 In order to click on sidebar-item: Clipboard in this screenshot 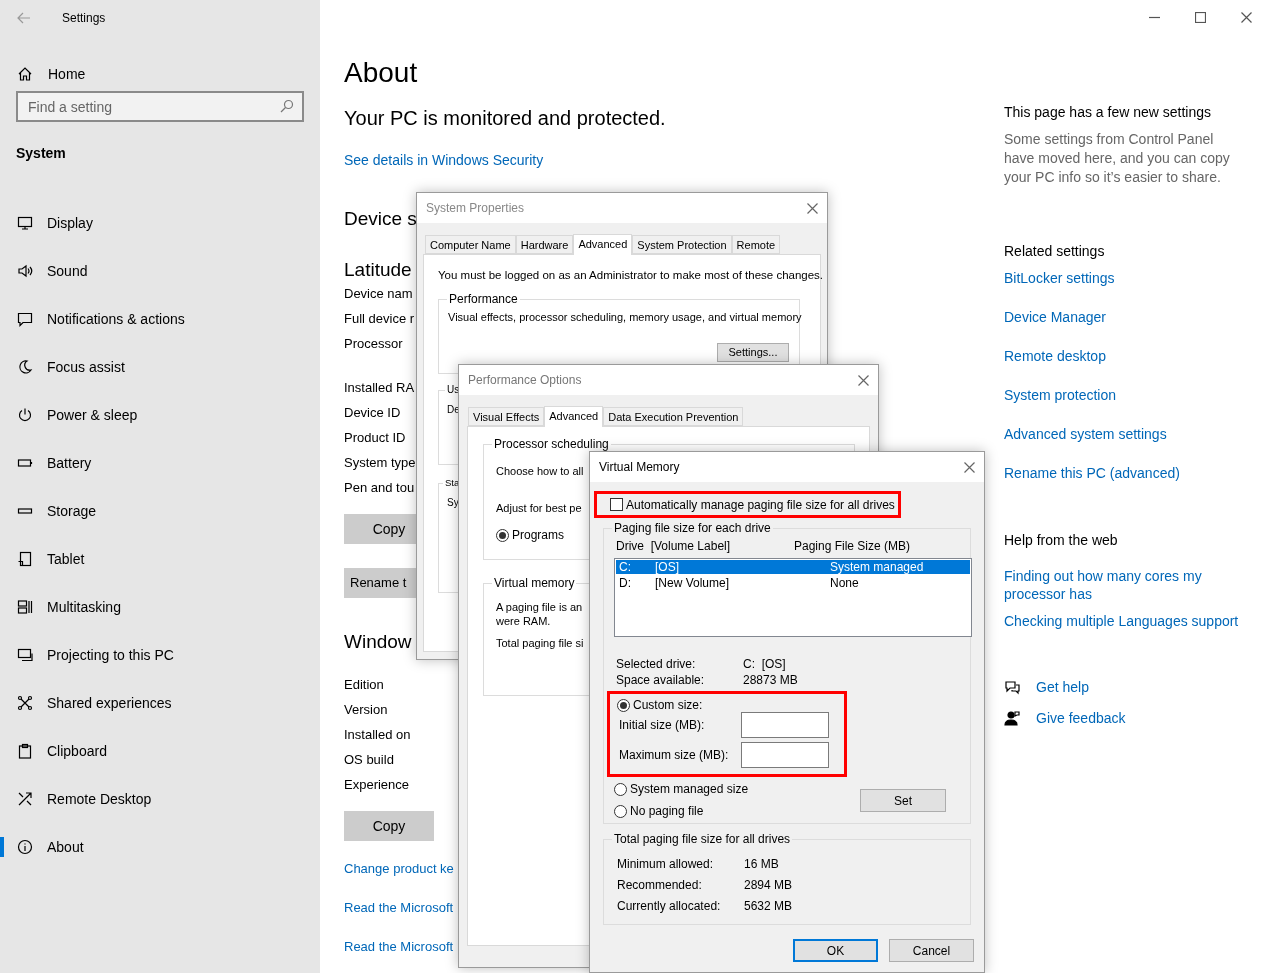, I will do `click(160, 751)`.